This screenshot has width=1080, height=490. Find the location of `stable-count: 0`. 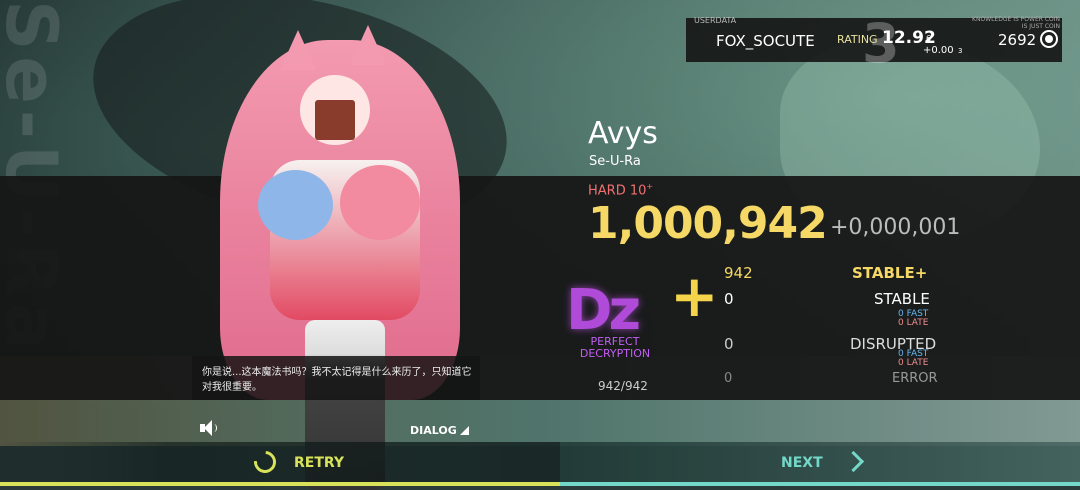

stable-count: 0 is located at coordinates (729, 299).